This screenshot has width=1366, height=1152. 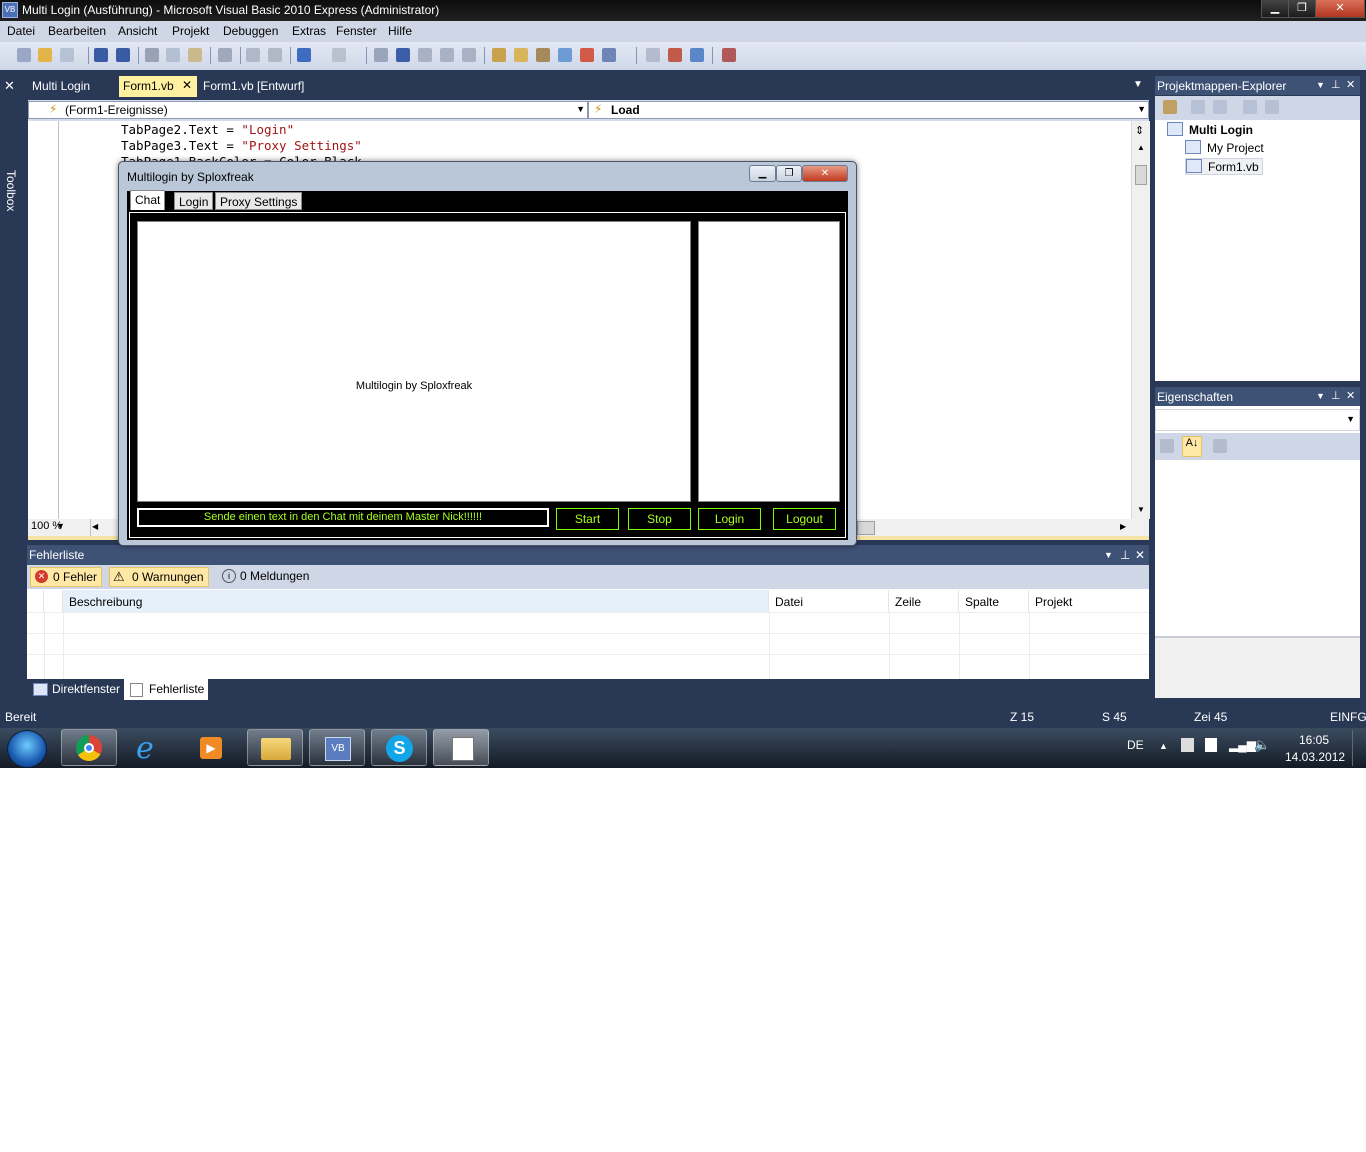 What do you see at coordinates (159, 577) in the screenshot?
I see `warnings-filter-button: ⚠ 0 Warnungen` at bounding box center [159, 577].